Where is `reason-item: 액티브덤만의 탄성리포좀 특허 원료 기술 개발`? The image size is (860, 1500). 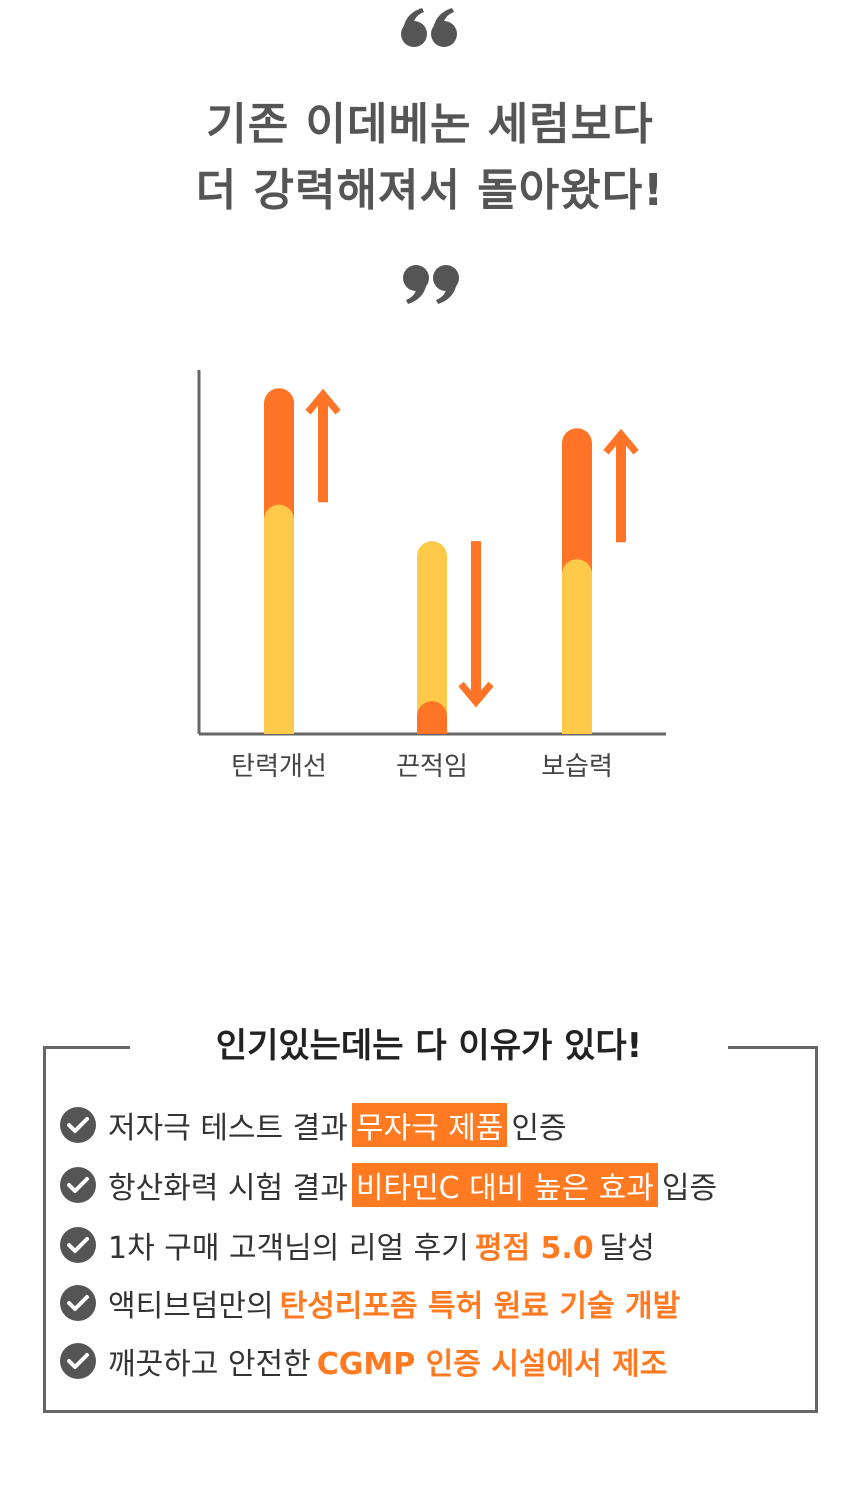 reason-item: 액티브덤만의 탄성리포좀 특허 원료 기술 개발 is located at coordinates (373, 1303).